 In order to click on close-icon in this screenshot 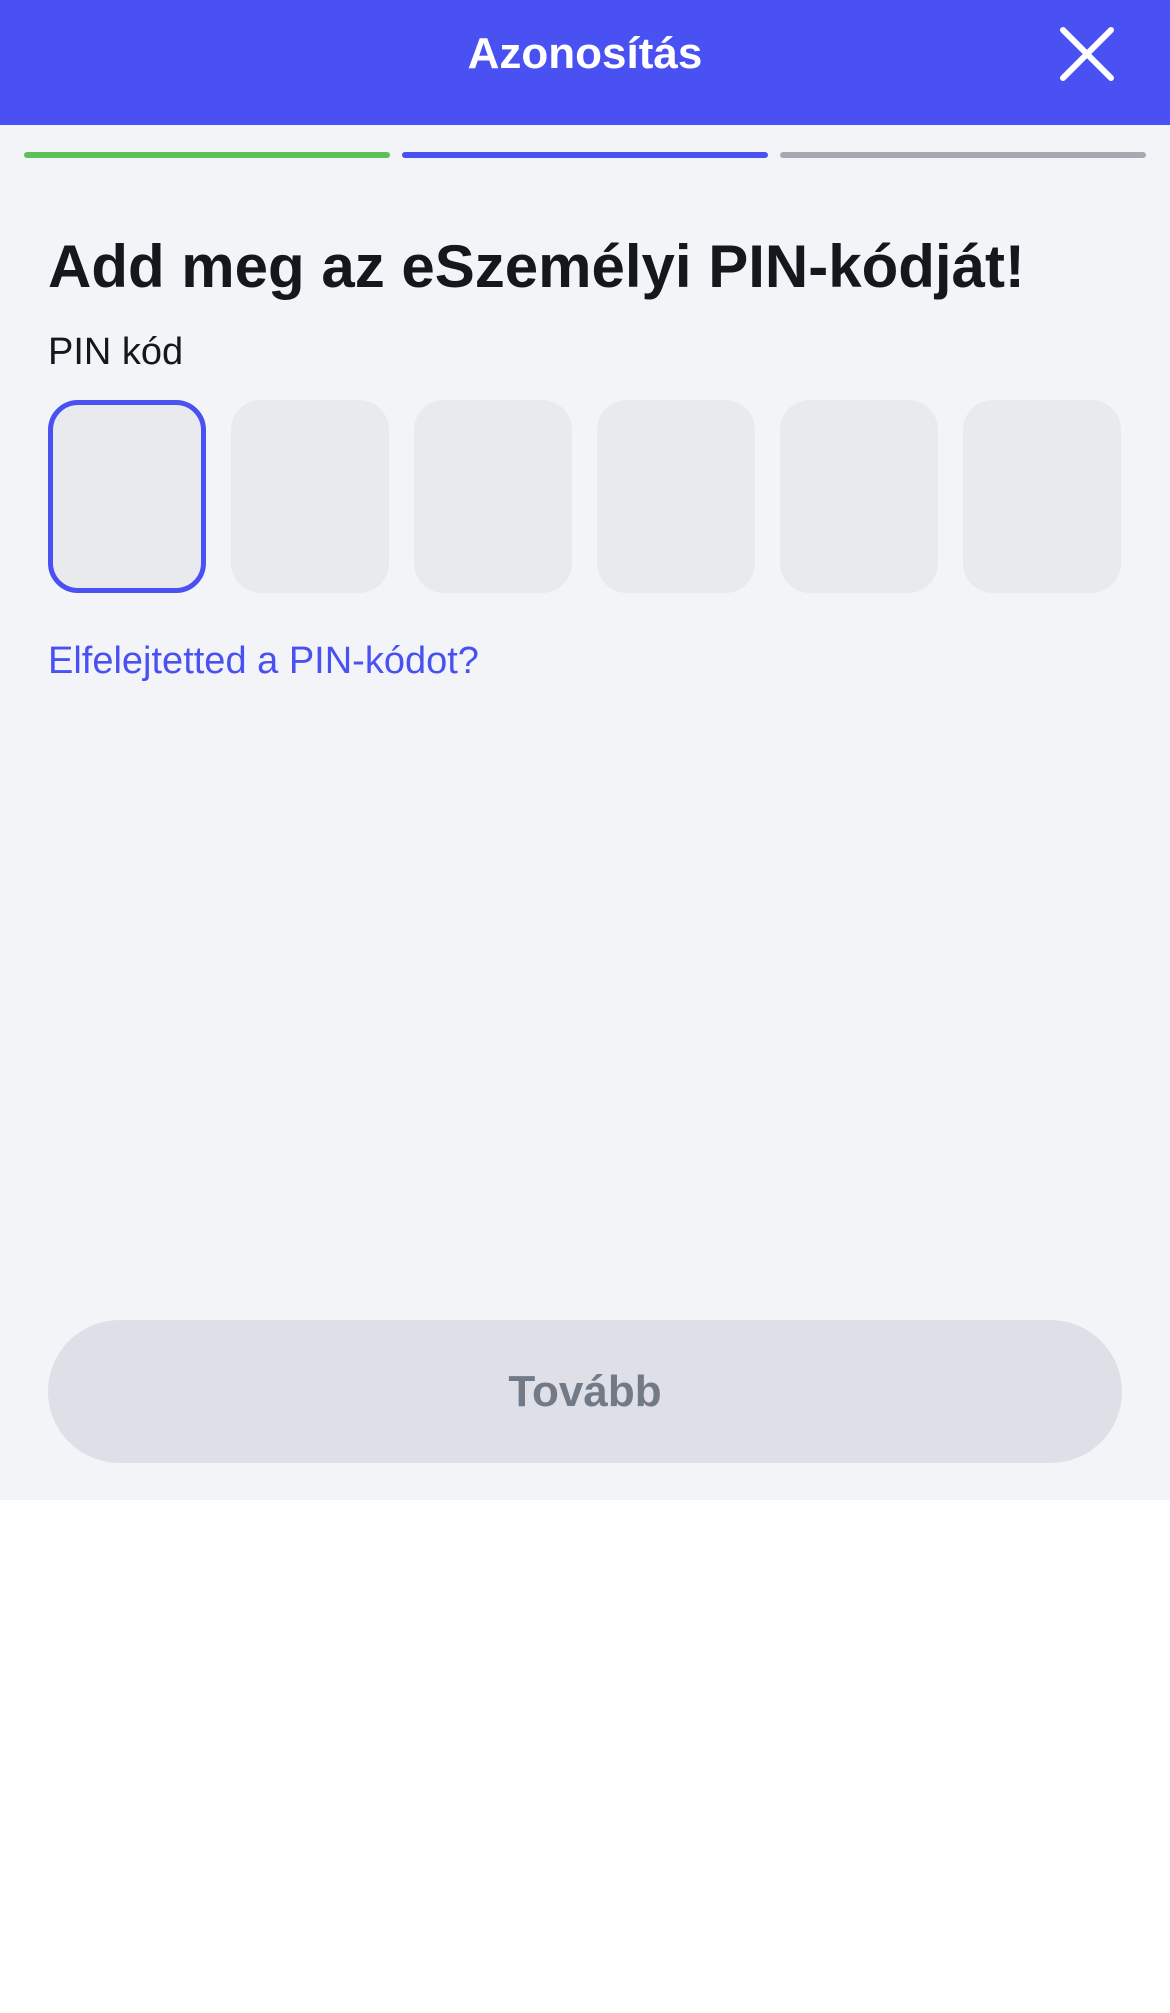, I will do `click(1087, 54)`.